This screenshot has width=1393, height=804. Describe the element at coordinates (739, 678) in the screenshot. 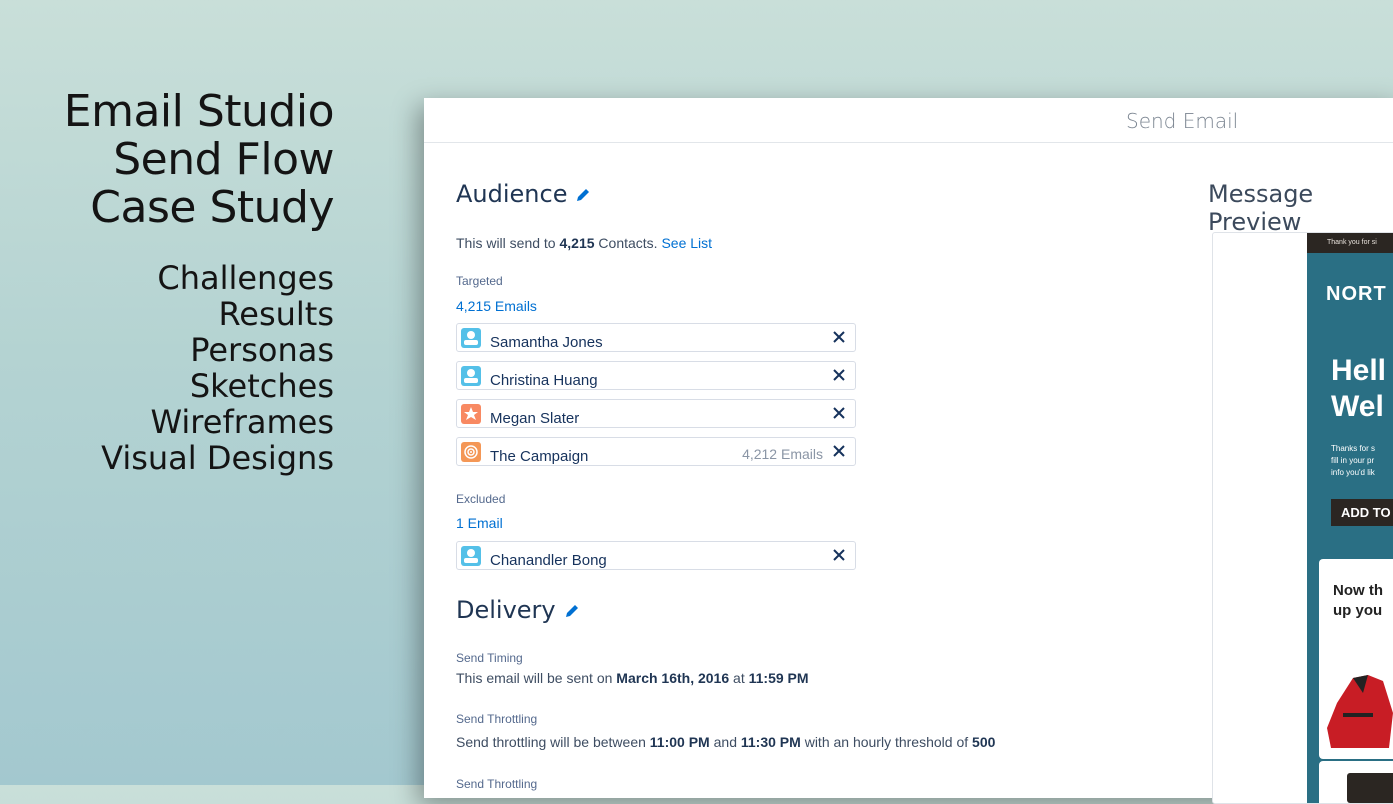

I see `timing-mid: at` at that location.